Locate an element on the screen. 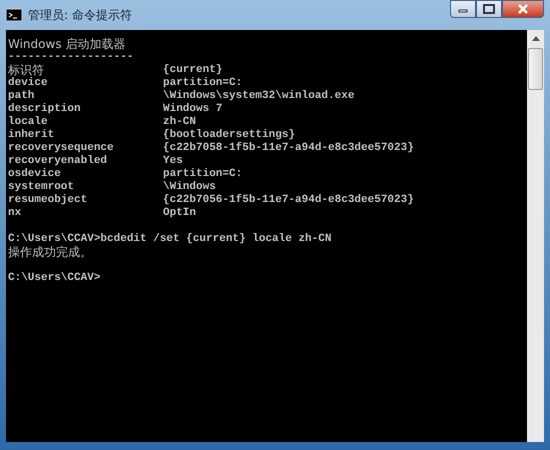 The width and height of the screenshot is (550, 450). entry-value: \Windows is located at coordinates (190, 187).